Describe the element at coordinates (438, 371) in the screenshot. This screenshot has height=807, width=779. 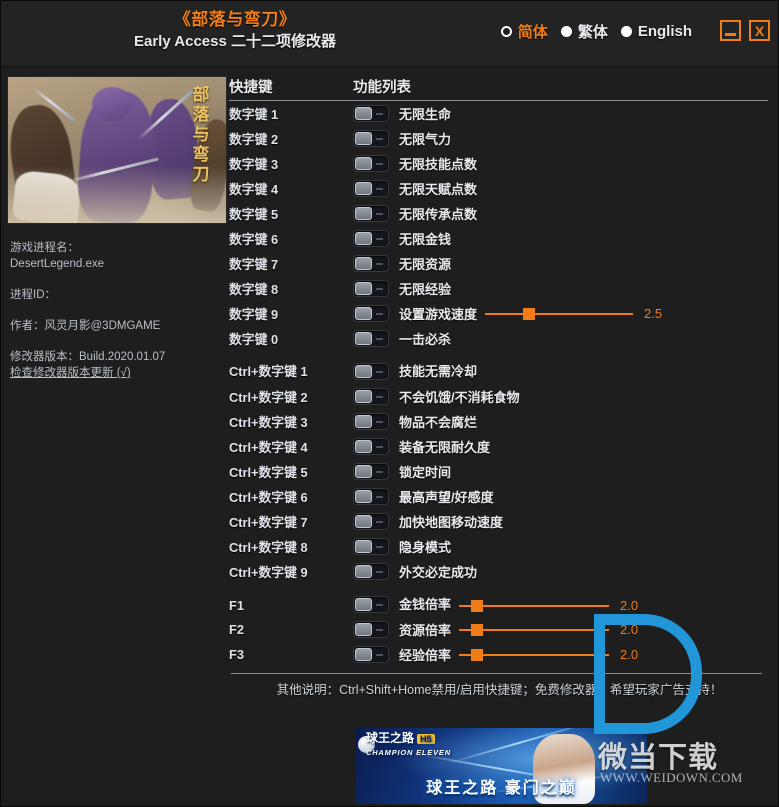
I see `cheat-name: 技能无需冷却` at that location.